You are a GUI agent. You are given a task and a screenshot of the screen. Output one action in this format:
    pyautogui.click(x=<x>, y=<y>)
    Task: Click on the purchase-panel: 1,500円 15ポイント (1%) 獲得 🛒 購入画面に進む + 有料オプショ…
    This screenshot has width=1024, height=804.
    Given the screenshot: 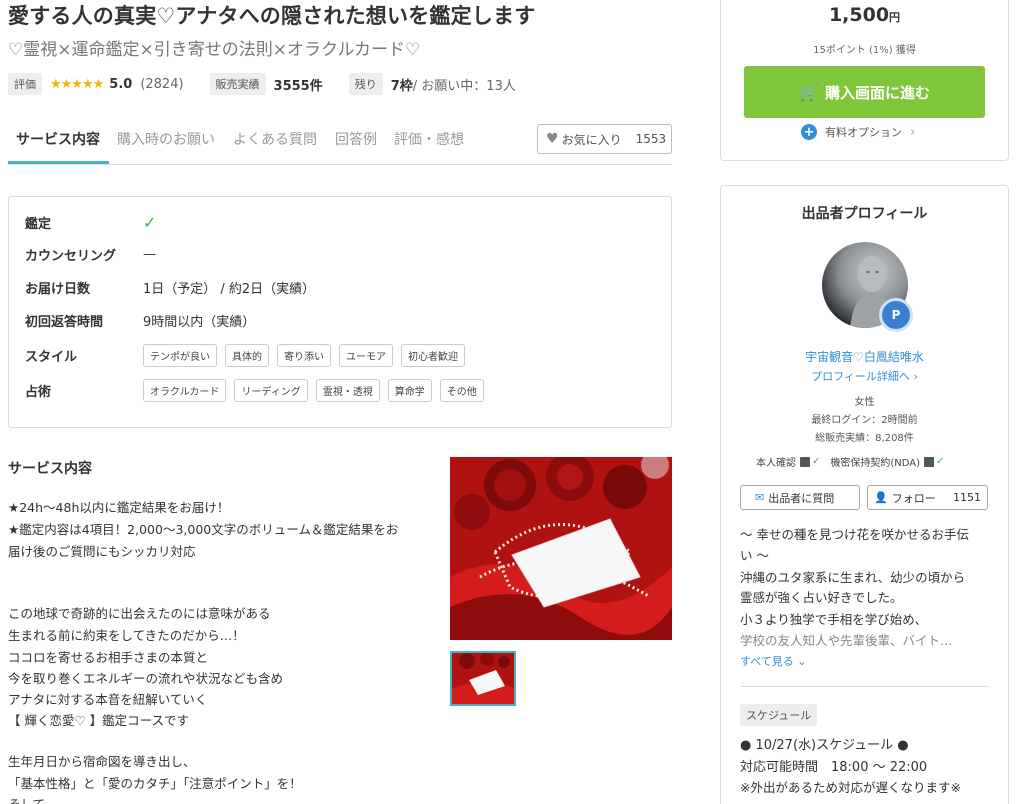 What is the action you would take?
    pyautogui.click(x=864, y=80)
    